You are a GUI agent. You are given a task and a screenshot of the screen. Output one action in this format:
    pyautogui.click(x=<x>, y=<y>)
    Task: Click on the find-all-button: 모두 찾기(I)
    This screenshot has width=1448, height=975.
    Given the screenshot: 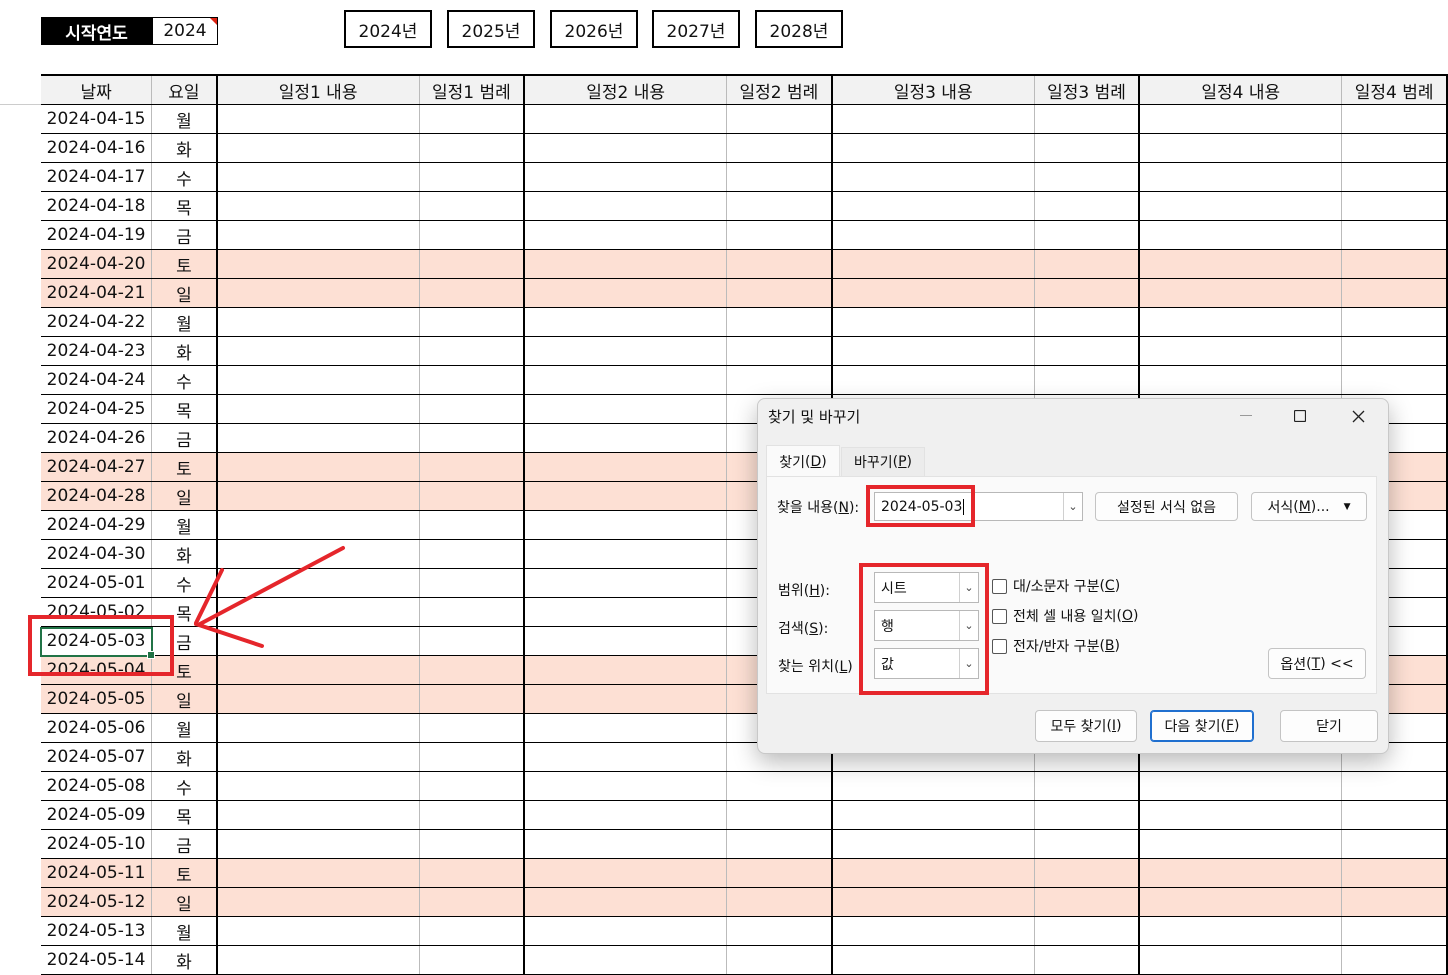 What is the action you would take?
    pyautogui.click(x=1086, y=726)
    